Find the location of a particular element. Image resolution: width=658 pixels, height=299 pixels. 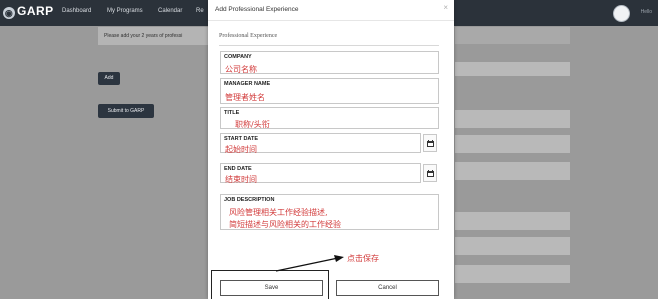

add-button: Add is located at coordinates (109, 78).